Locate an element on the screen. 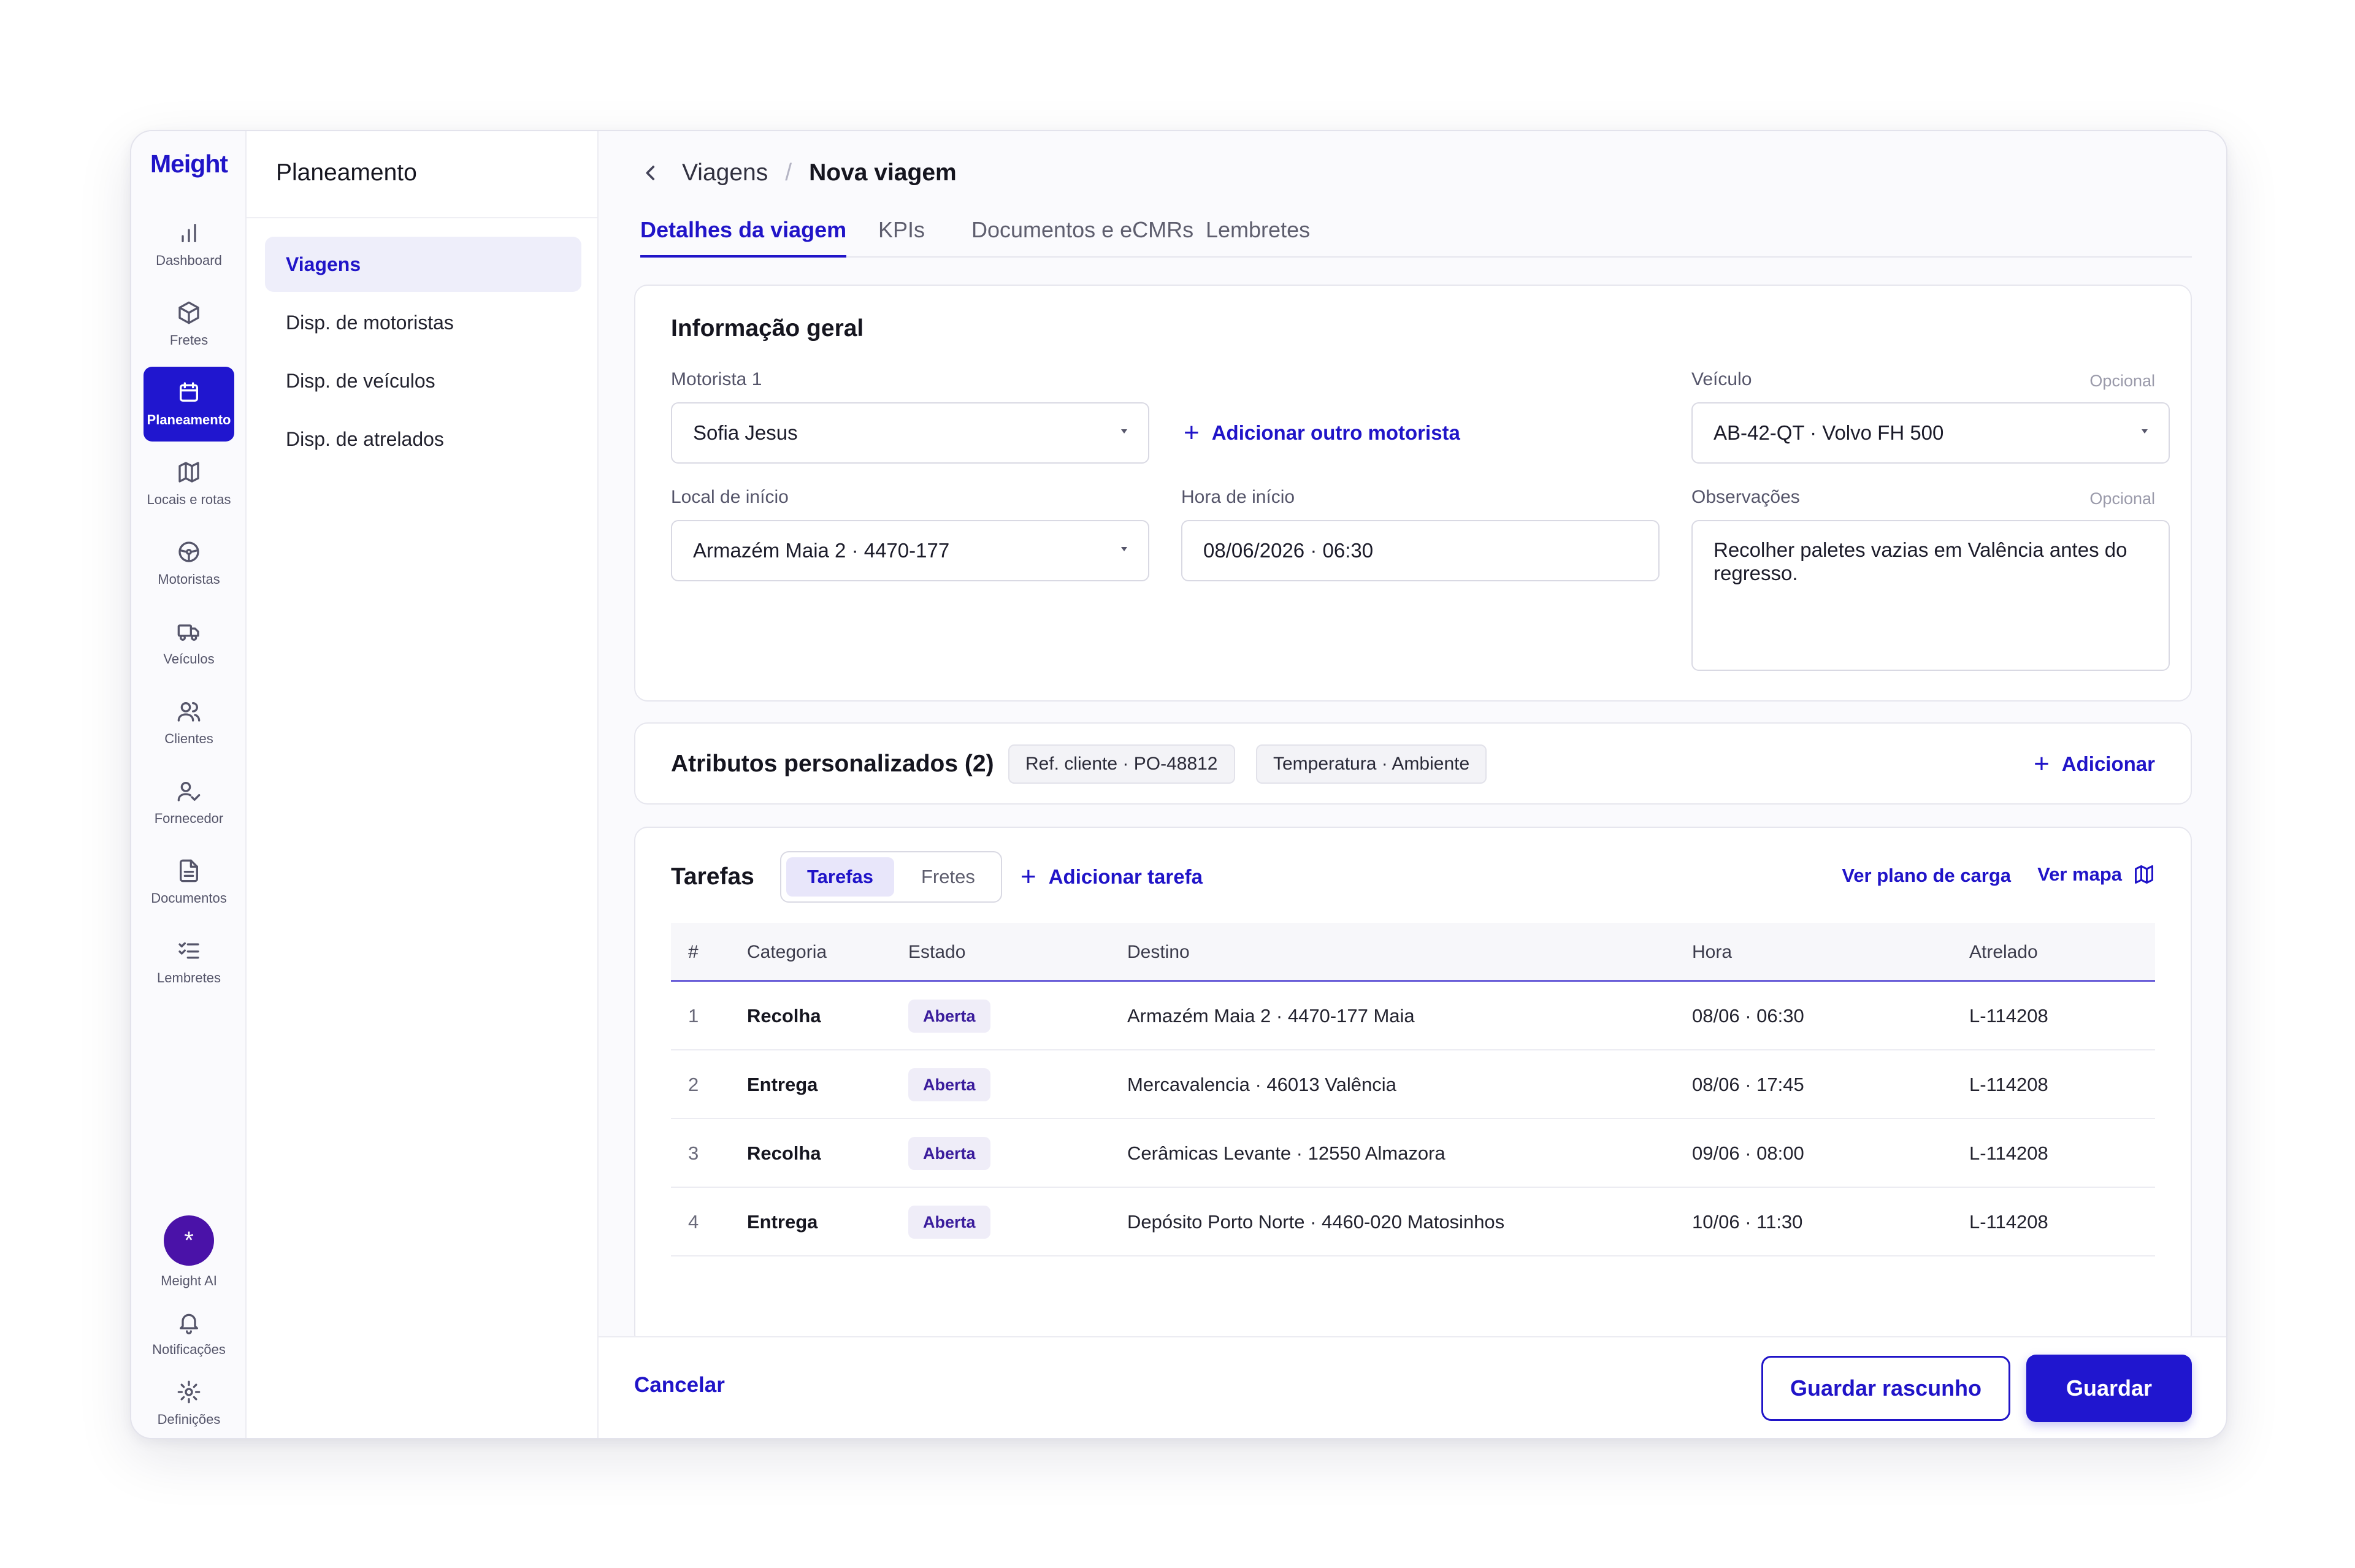 The image size is (2355, 1568). toggle-fretes: Fretes is located at coordinates (948, 877).